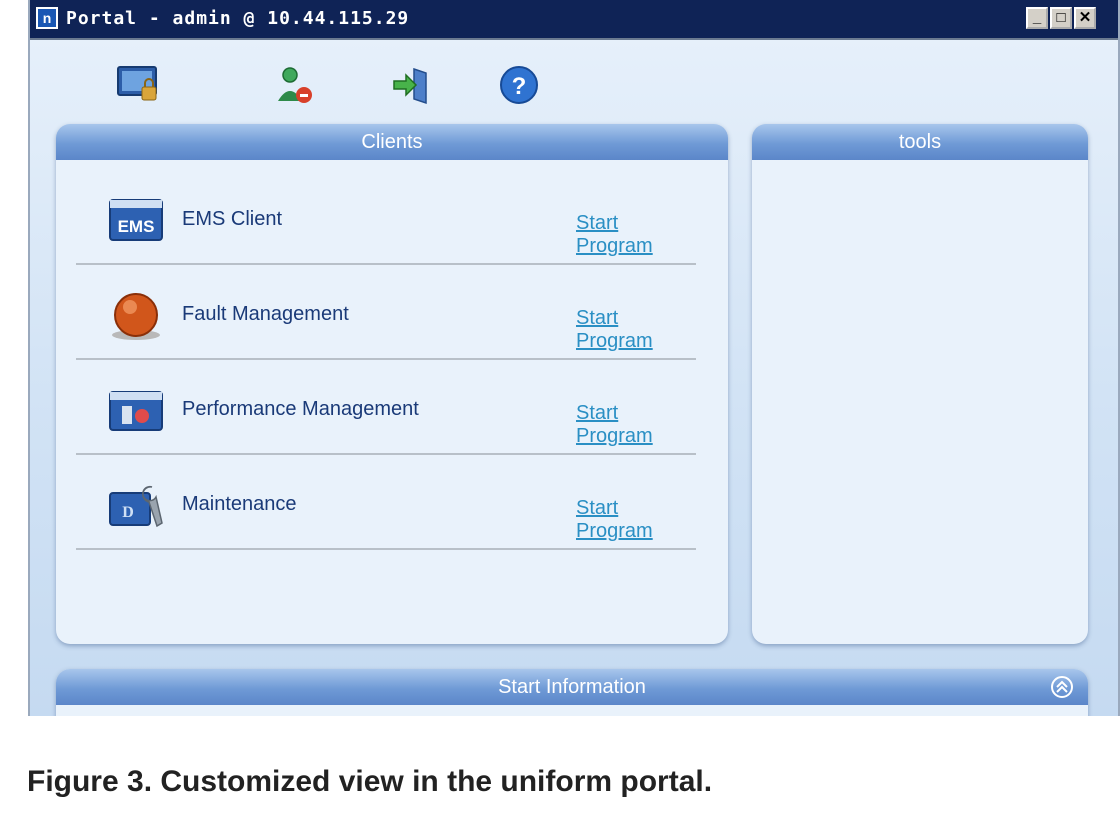  I want to click on maximize-button: □, so click(1061, 18).